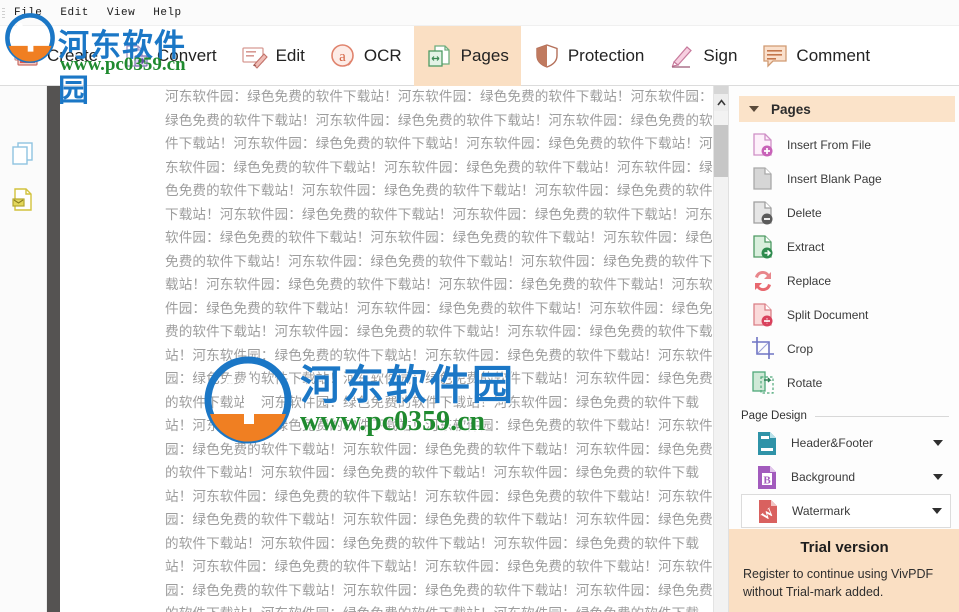 The height and width of the screenshot is (612, 959). I want to click on panel-item-background: B Background, so click(846, 477).